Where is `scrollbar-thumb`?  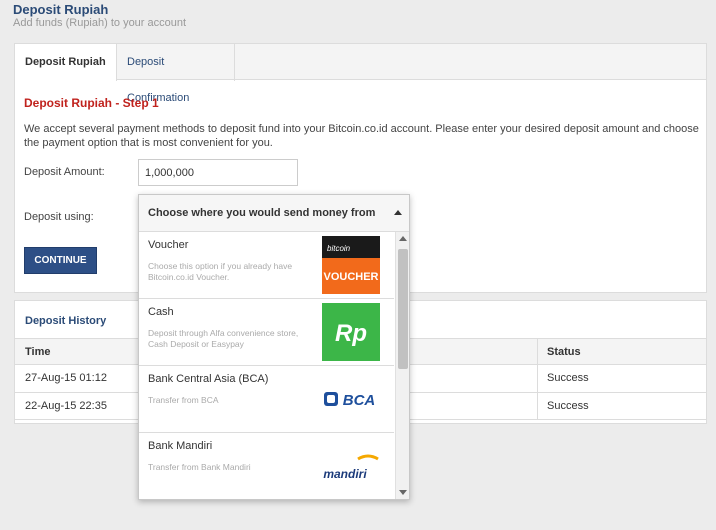 scrollbar-thumb is located at coordinates (403, 309).